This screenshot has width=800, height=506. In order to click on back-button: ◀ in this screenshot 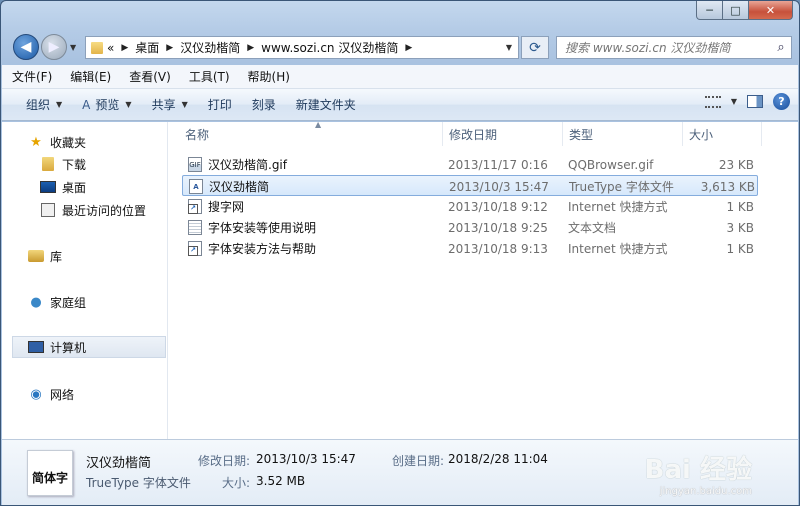, I will do `click(26, 47)`.